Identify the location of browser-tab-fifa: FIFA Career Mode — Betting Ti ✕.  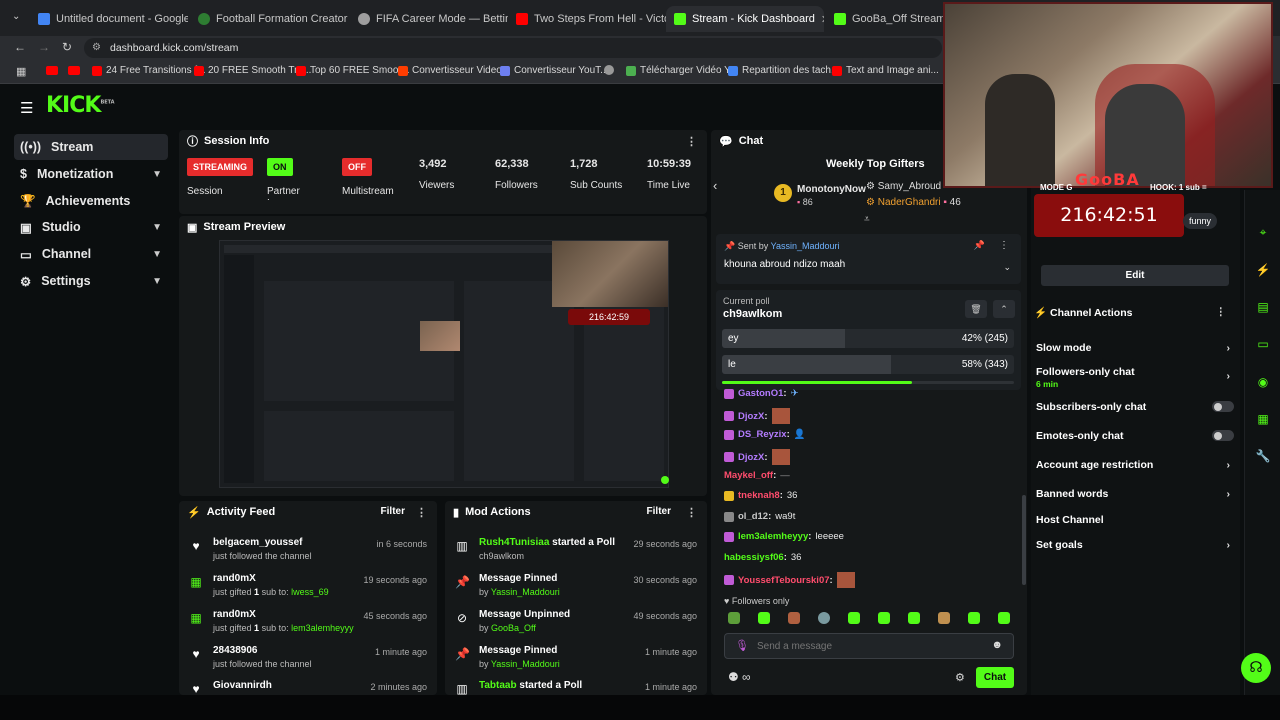
(429, 19).